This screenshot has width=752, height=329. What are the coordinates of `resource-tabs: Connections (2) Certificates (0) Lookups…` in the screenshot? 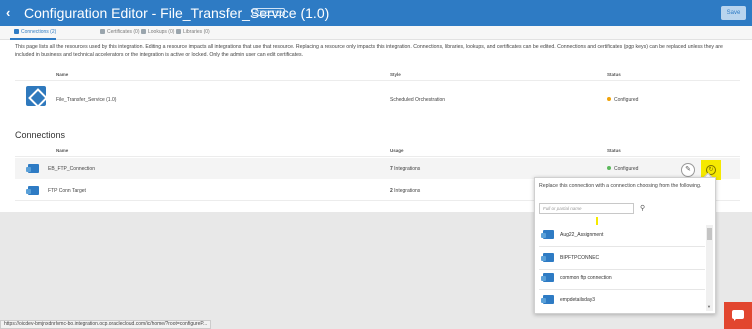 It's located at (376, 33).